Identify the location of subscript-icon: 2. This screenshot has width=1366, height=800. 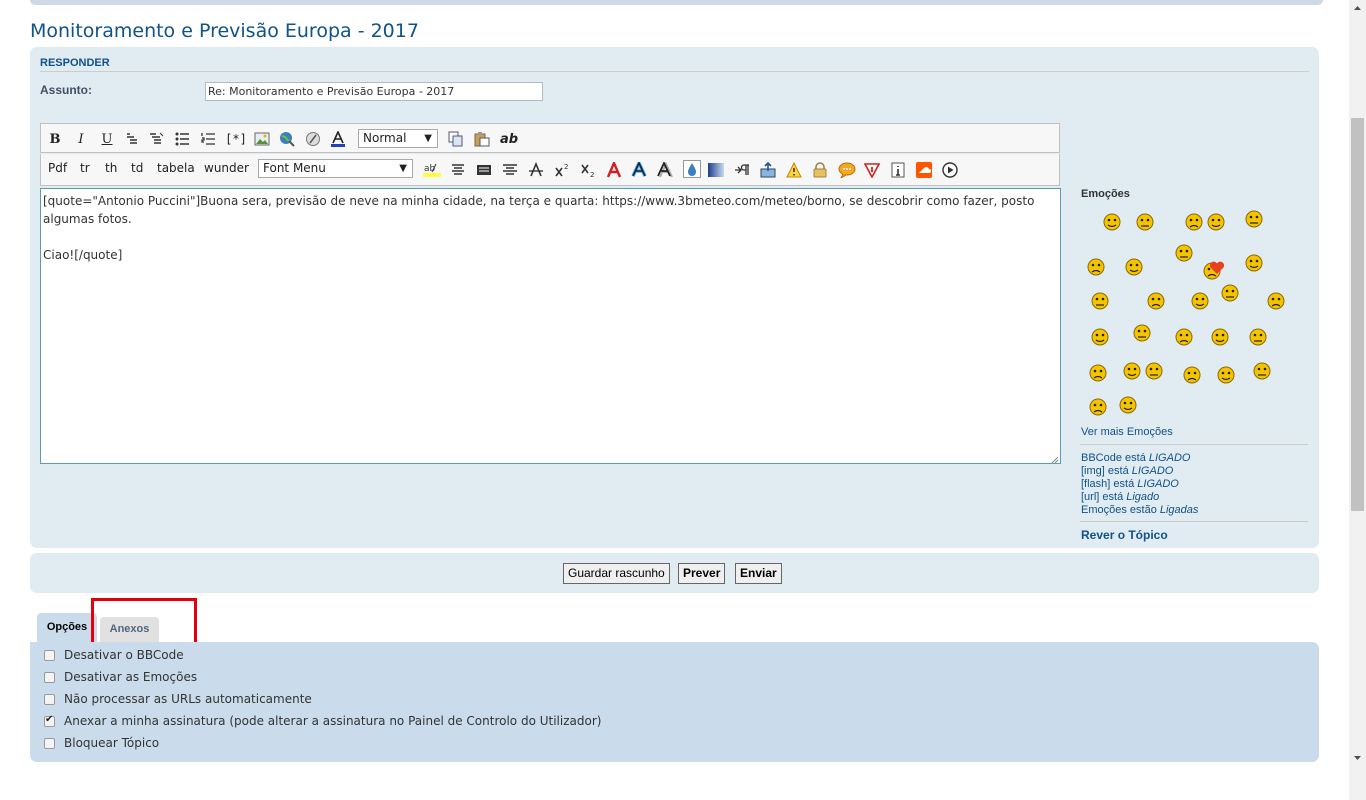
(588, 170).